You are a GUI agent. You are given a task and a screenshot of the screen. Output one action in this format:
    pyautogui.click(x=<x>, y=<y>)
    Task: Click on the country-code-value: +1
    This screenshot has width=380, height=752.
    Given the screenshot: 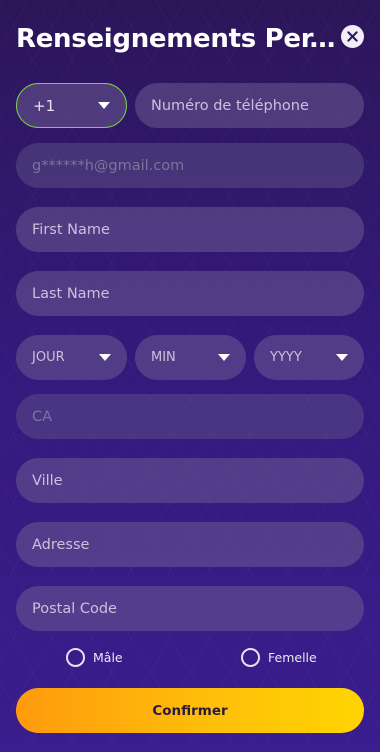 What is the action you would take?
    pyautogui.click(x=44, y=105)
    